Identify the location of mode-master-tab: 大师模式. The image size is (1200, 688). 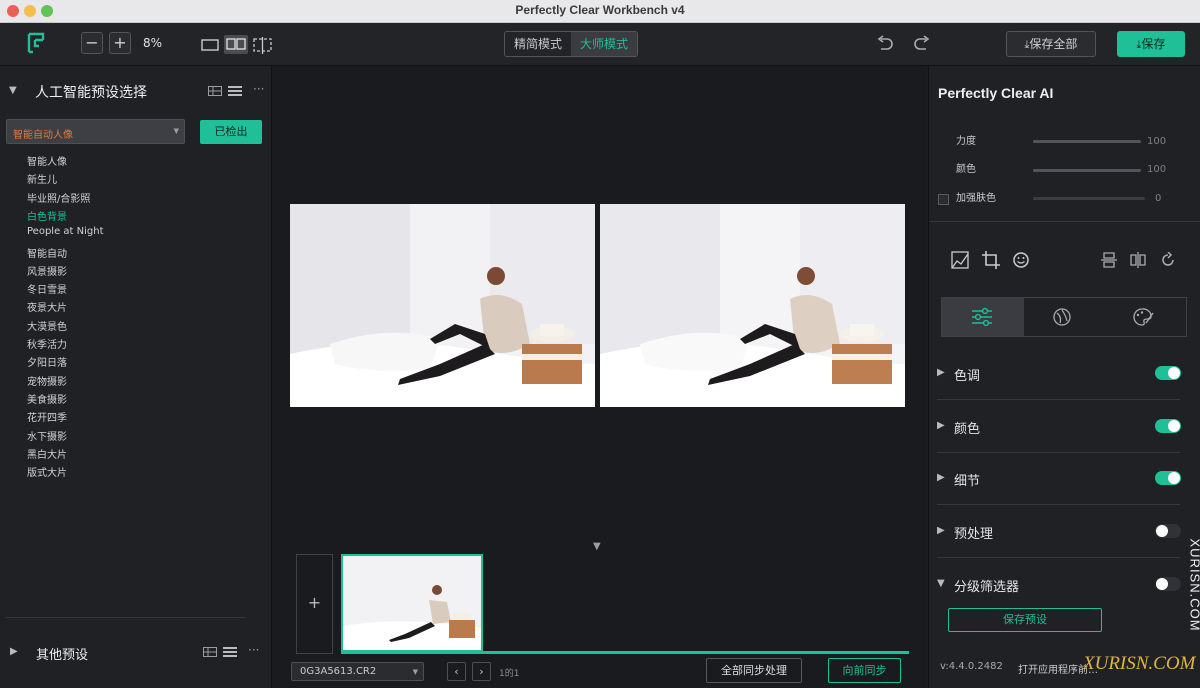
(604, 44).